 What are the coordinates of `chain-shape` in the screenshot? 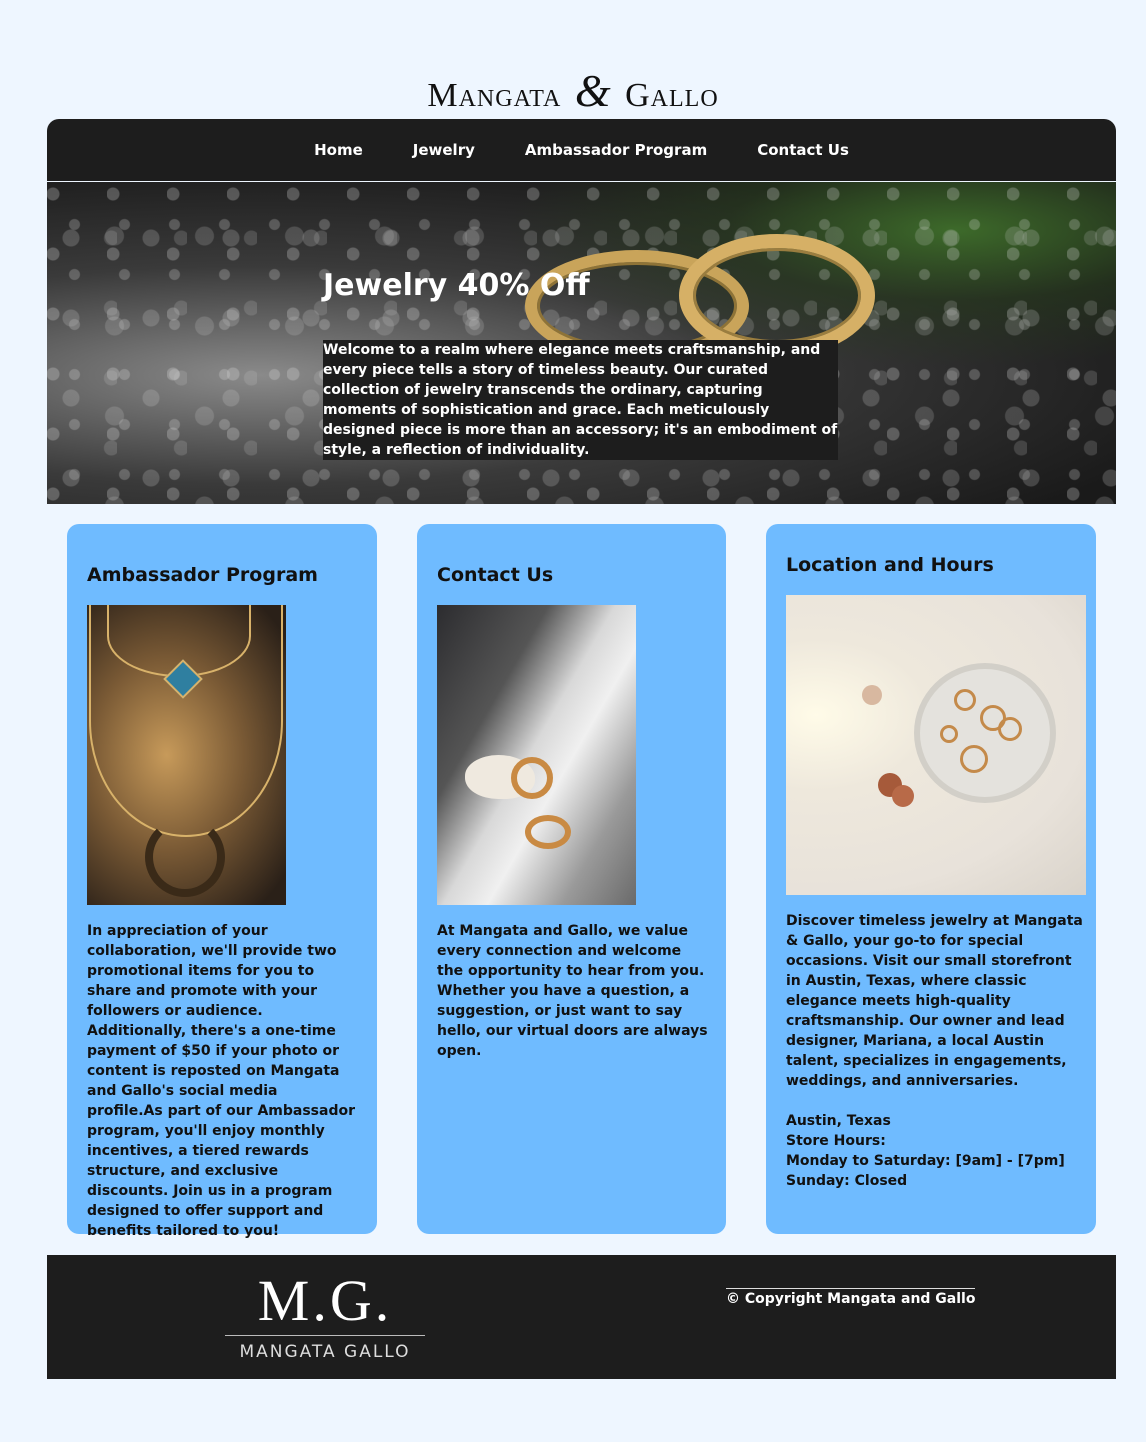 It's located at (186, 721).